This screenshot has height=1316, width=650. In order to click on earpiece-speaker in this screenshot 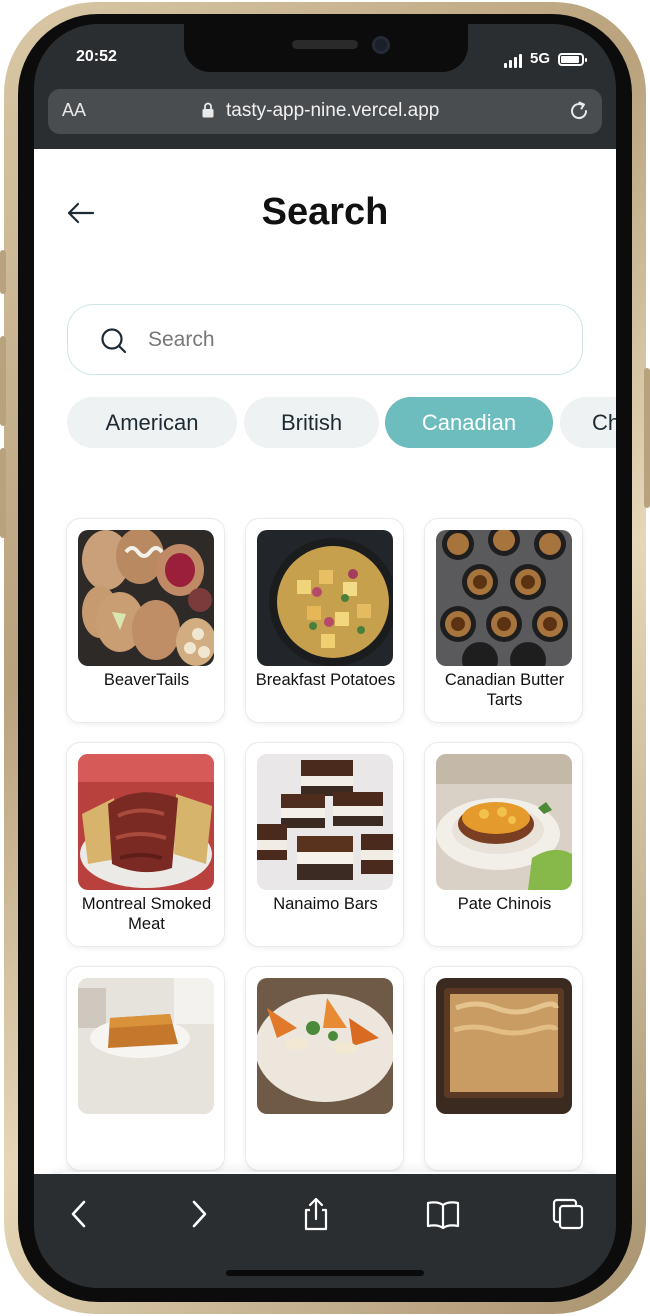, I will do `click(325, 44)`.